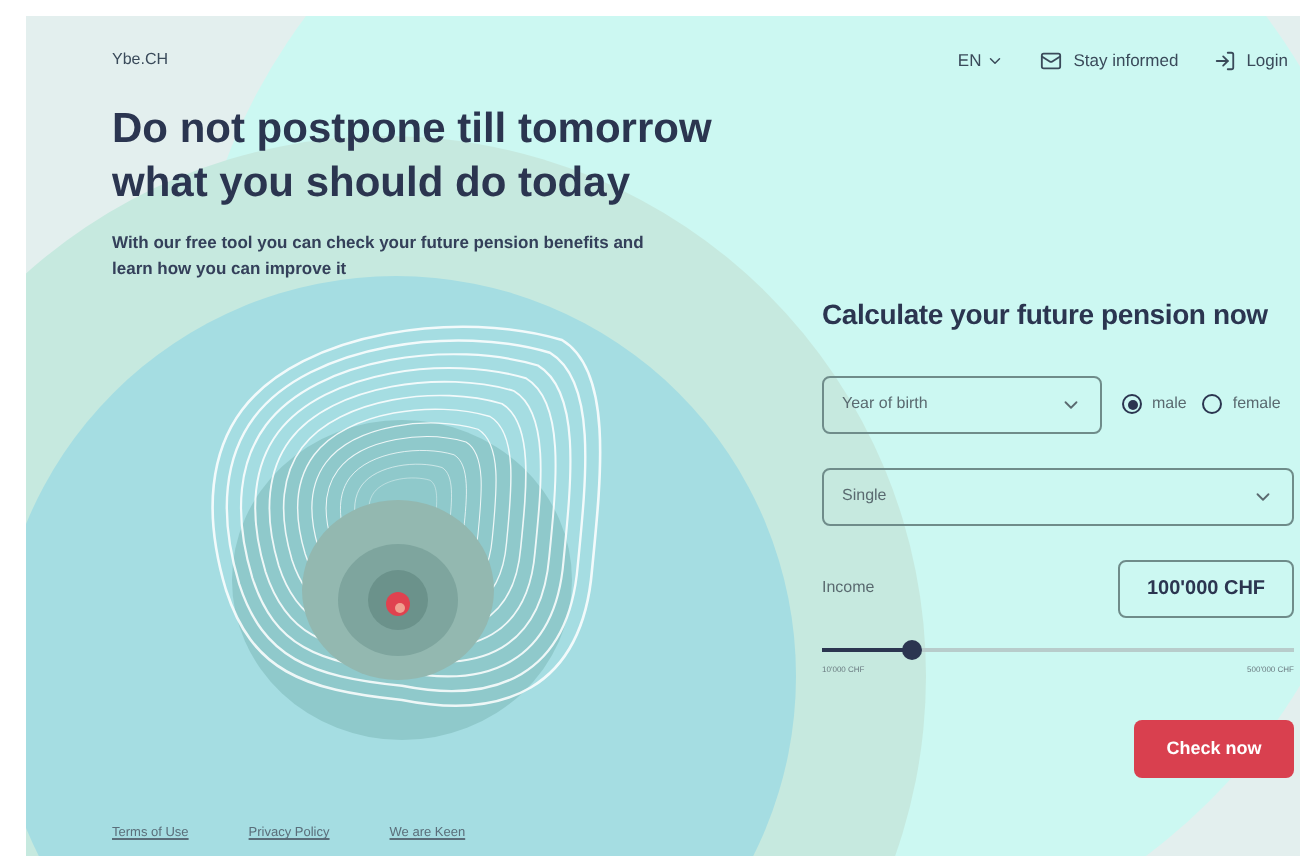 Image resolution: width=1300 pixels, height=856 pixels. I want to click on language-selector: EN, so click(980, 61).